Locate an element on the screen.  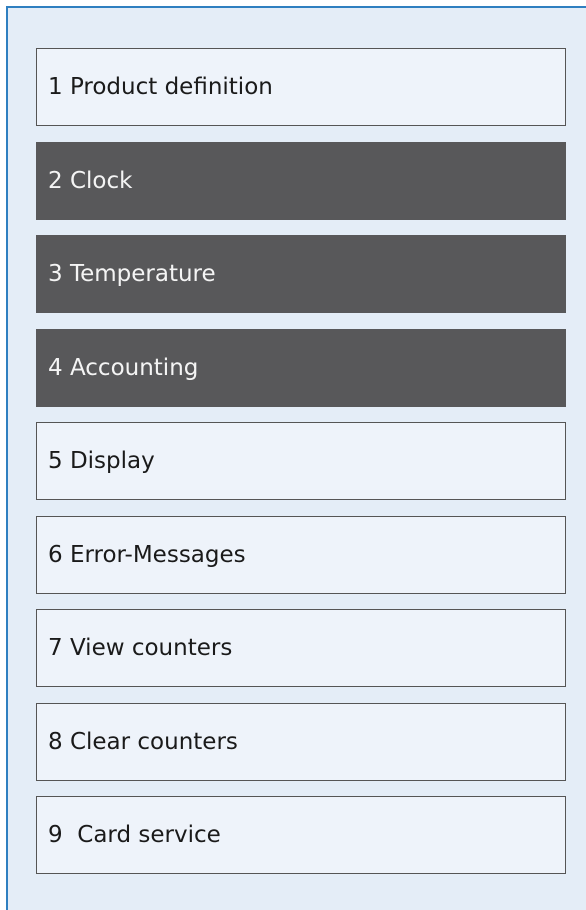
menu-item-view-counters: 7 View counters is located at coordinates (301, 648).